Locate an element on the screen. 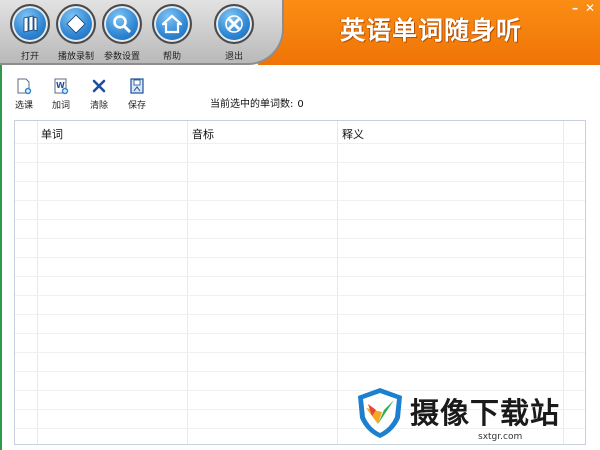  watermark-url: sxtgr.com is located at coordinates (500, 437).